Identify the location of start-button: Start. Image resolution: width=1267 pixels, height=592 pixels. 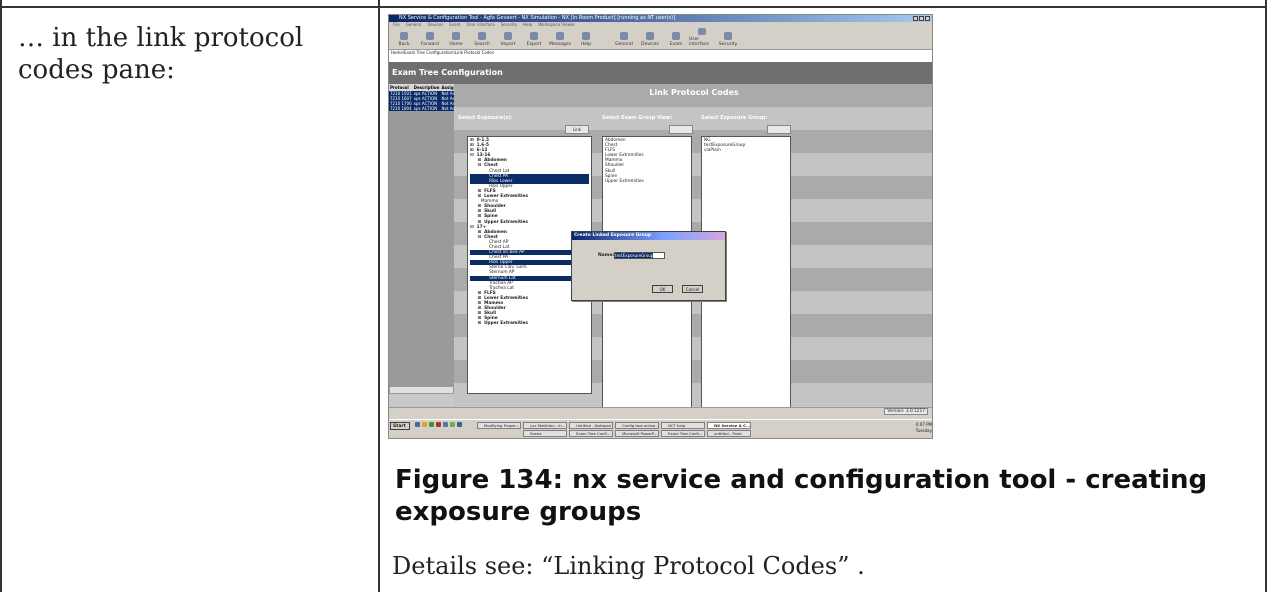
(400, 426).